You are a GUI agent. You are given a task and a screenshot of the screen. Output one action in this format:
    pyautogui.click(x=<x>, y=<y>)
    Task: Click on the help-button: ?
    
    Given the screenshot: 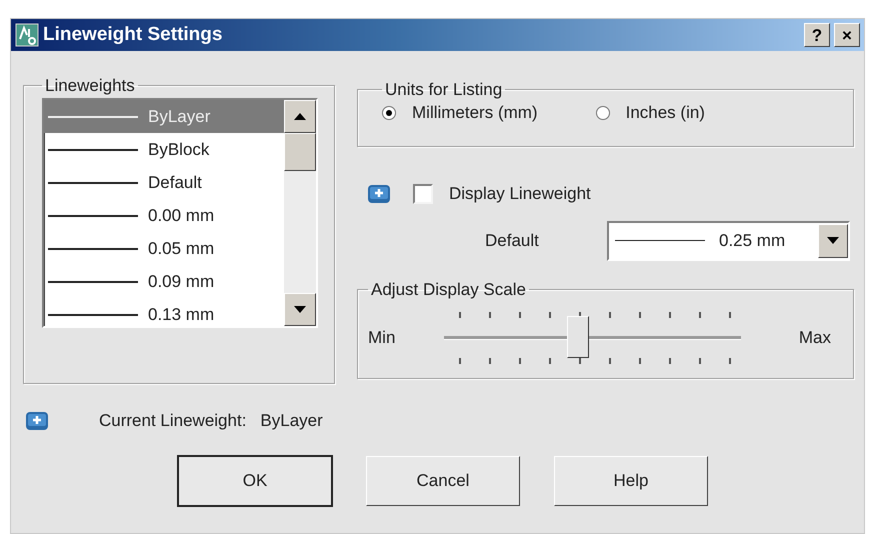 What is the action you would take?
    pyautogui.click(x=817, y=35)
    